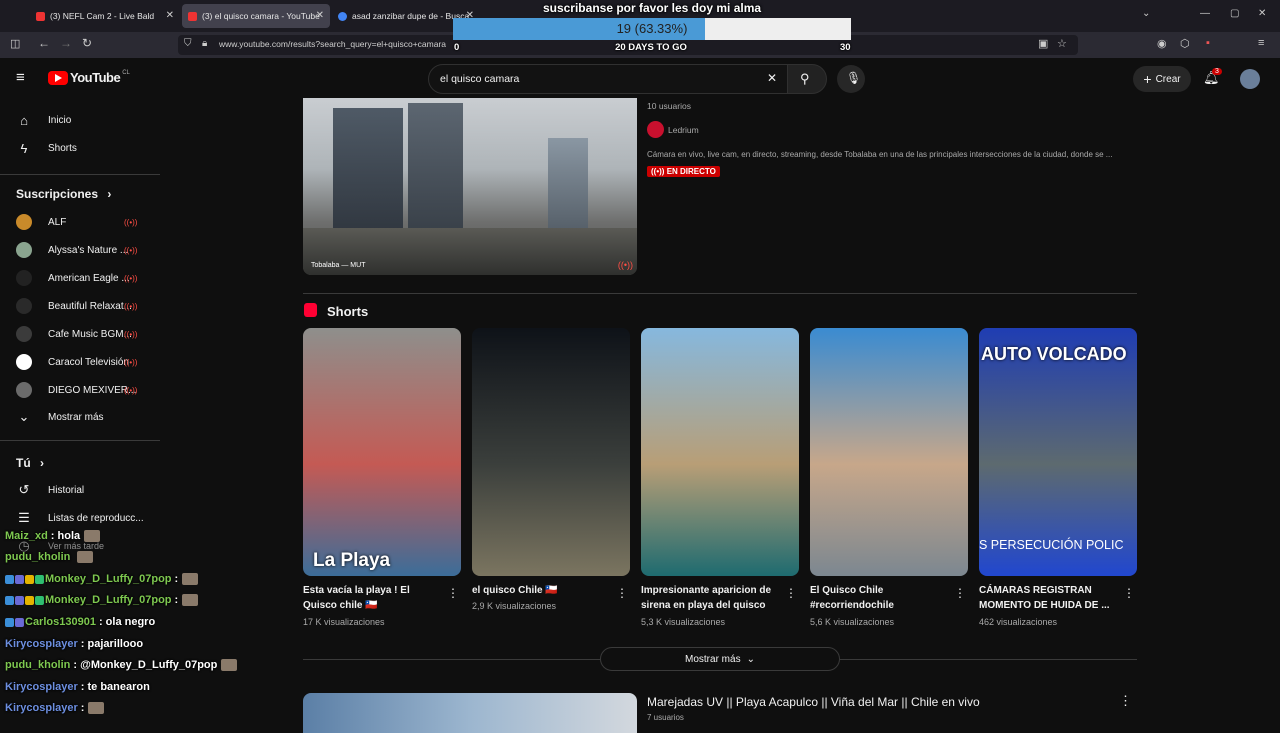 This screenshot has width=1280, height=733. I want to click on tab-list-icon: ⌄, so click(1146, 13).